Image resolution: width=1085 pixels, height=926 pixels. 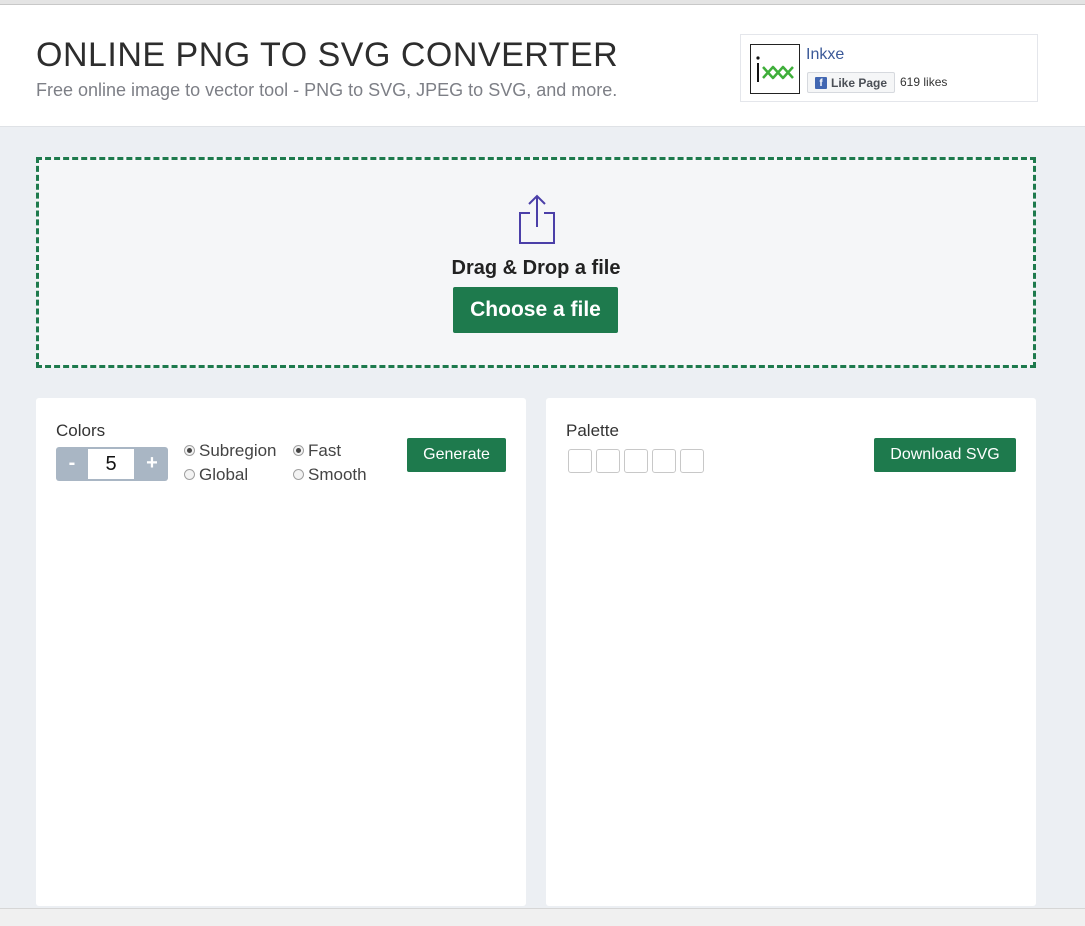 What do you see at coordinates (924, 82) in the screenshot?
I see `facebook-likes-count: 619 likes` at bounding box center [924, 82].